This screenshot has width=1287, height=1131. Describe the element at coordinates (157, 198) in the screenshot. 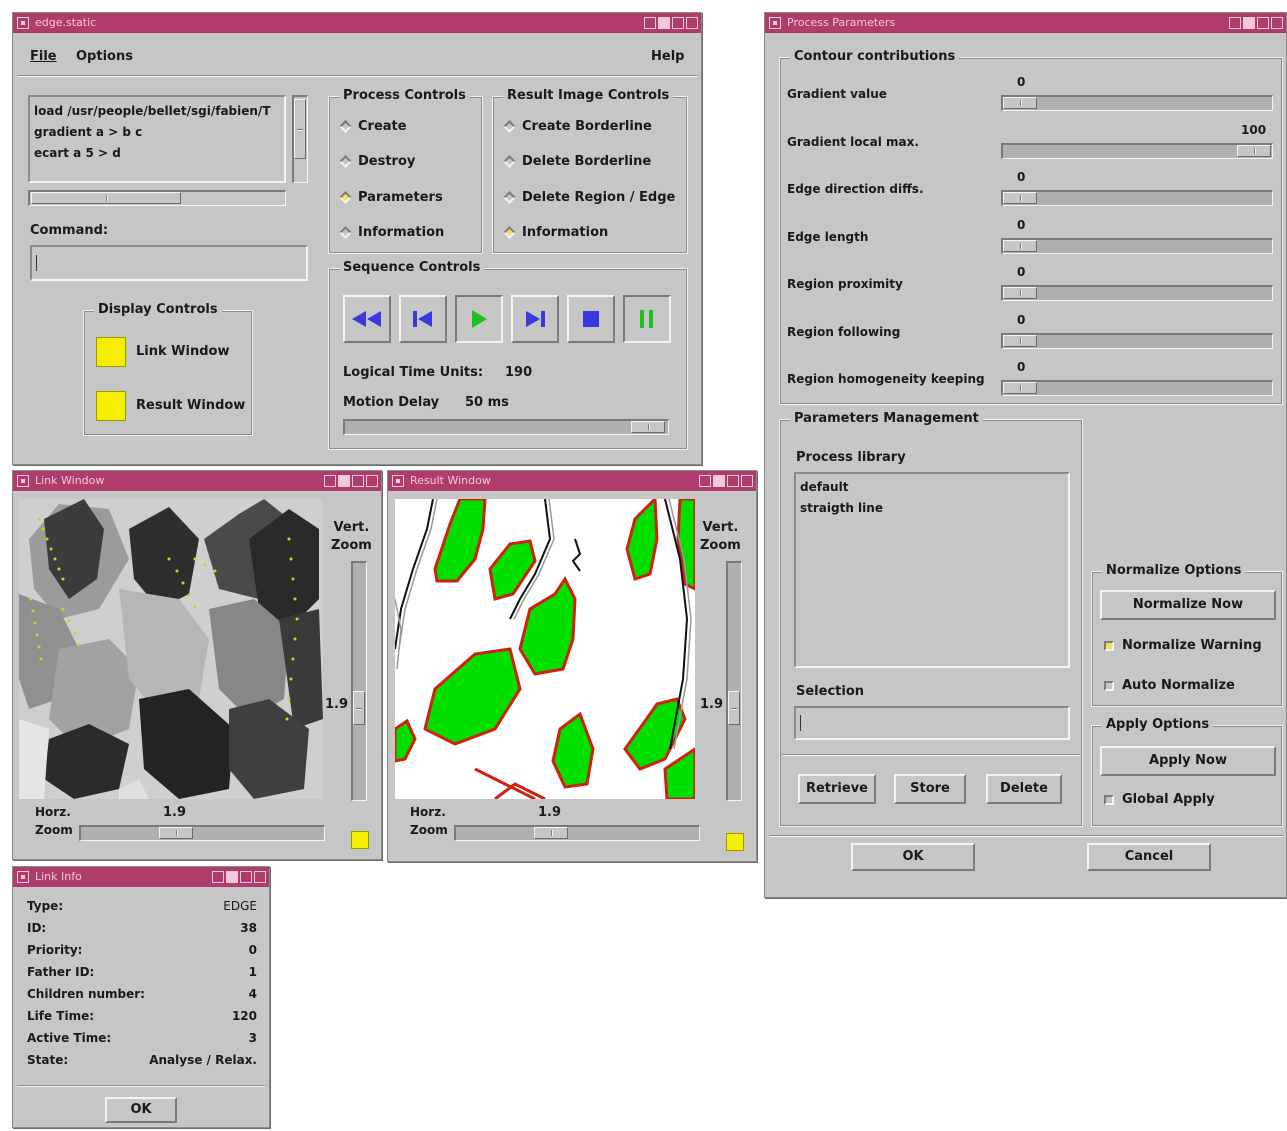

I see `log-horizontal-scrollbar` at that location.